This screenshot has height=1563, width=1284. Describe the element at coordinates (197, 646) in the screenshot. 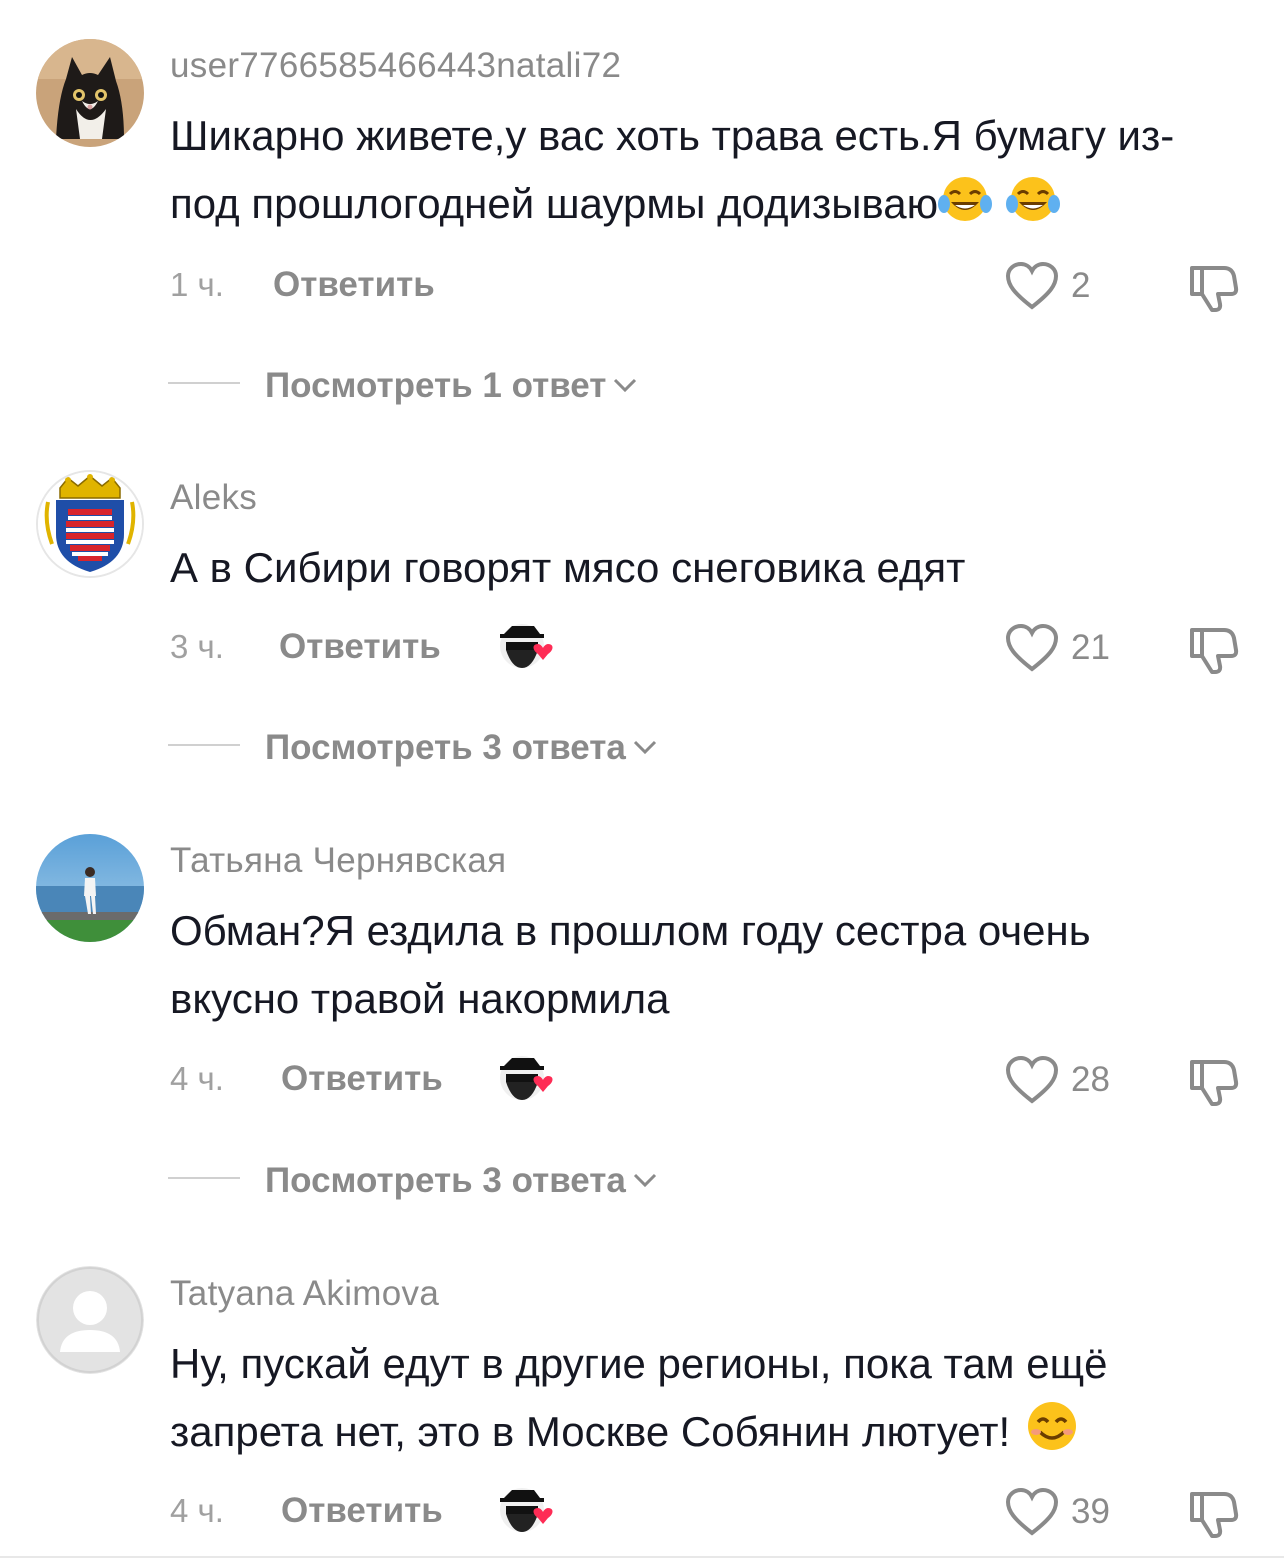

I see `comment-time: 3 ч.` at that location.